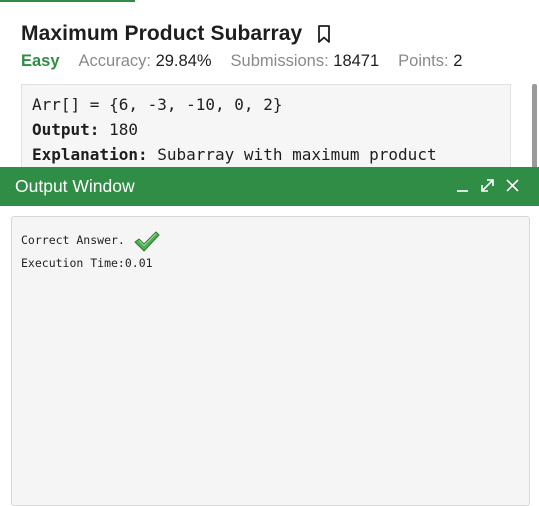 The width and height of the screenshot is (539, 506). Describe the element at coordinates (458, 61) in the screenshot. I see `points-value: 2` at that location.